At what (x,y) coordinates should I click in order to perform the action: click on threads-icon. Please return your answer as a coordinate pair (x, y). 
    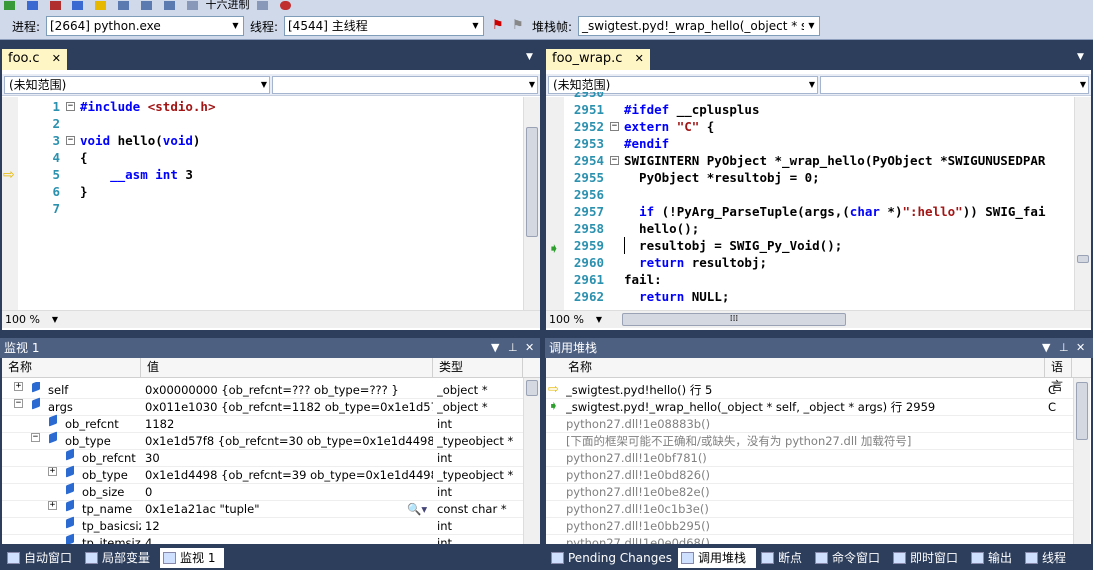
    Looking at the image, I should click on (263, 5).